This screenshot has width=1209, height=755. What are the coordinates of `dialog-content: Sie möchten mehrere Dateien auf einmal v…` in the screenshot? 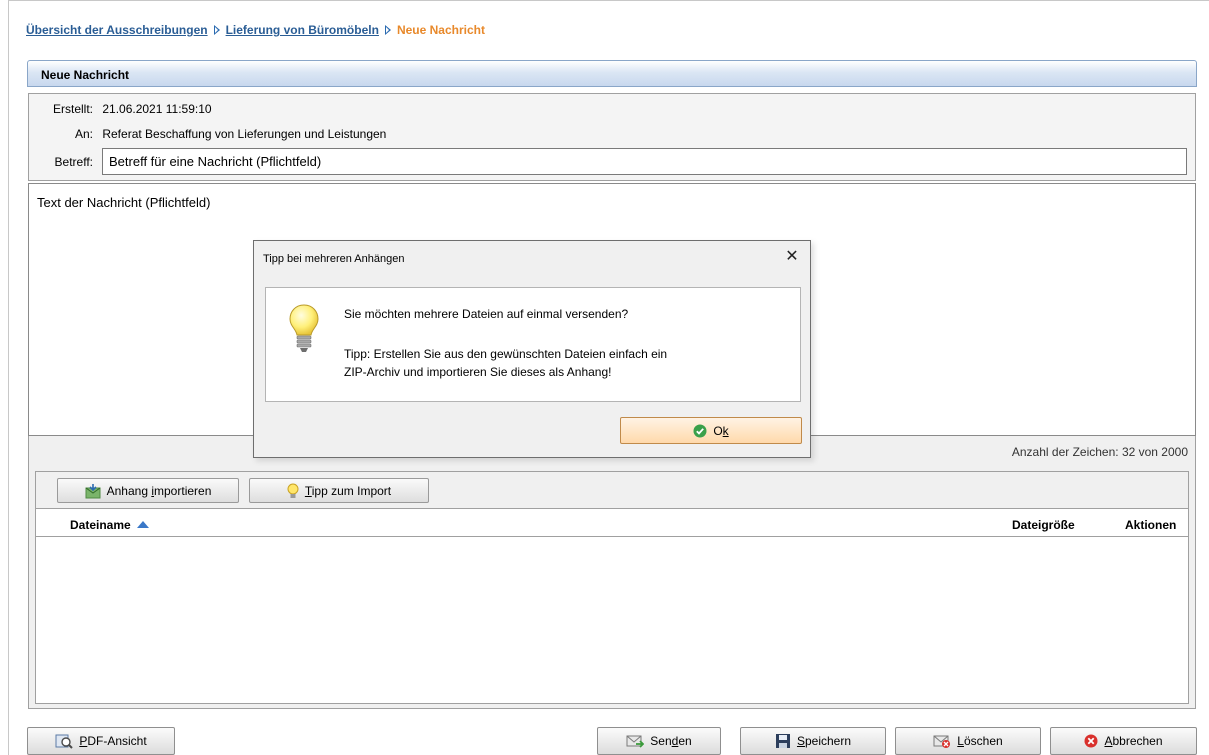 It's located at (533, 344).